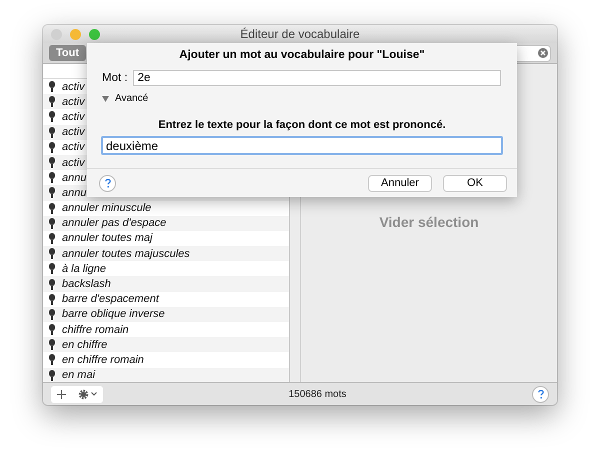 The image size is (600, 468). I want to click on clear-icon, so click(543, 53).